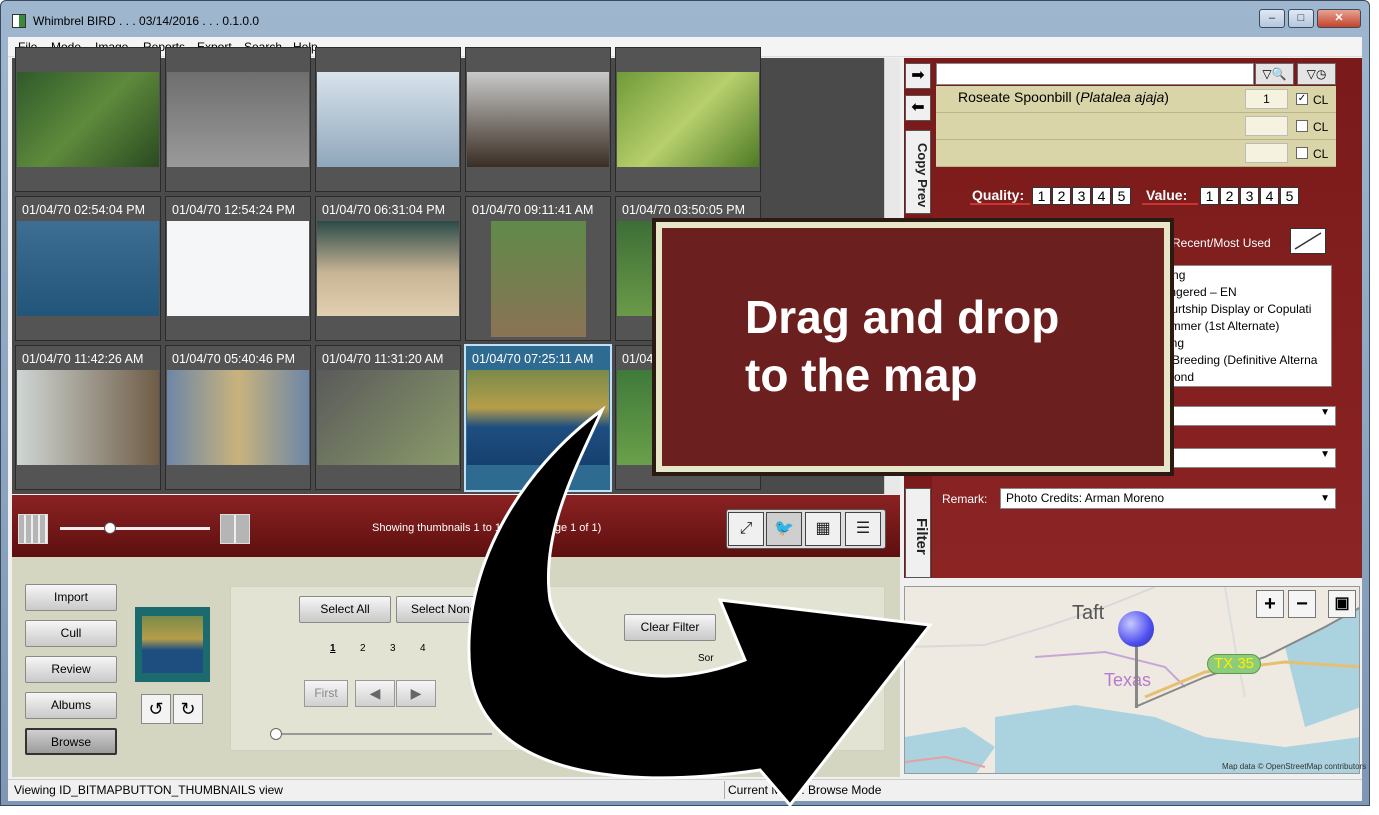 This screenshot has width=1379, height=815. I want to click on thumbnail-timestamp: 01/04/70 11:42:26 AM, so click(83, 359).